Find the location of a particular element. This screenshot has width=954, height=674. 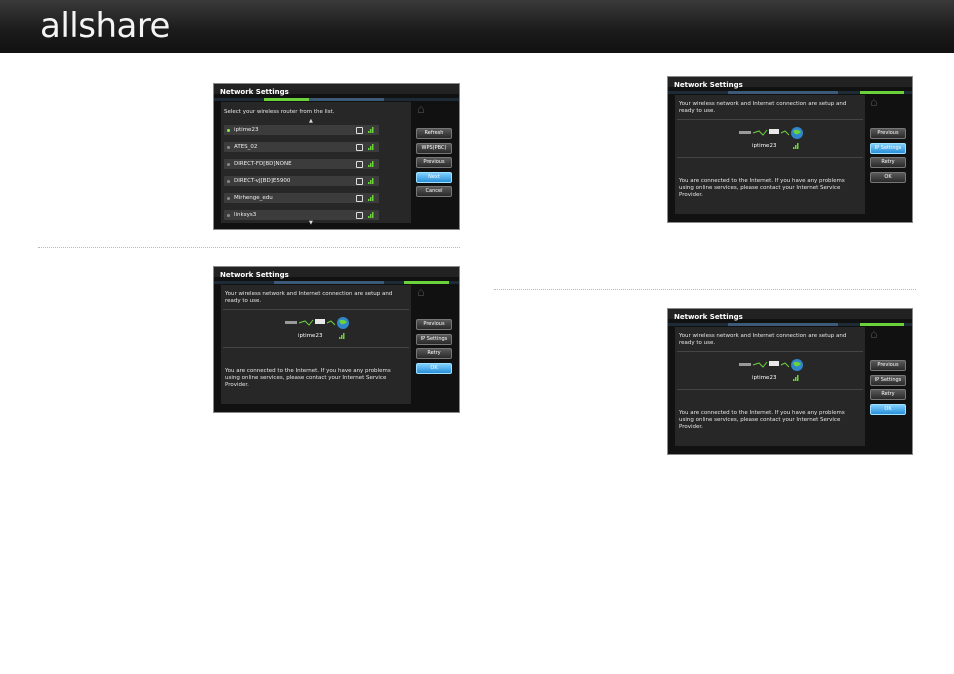

network-list-item: ATES_02 is located at coordinates (301, 147).